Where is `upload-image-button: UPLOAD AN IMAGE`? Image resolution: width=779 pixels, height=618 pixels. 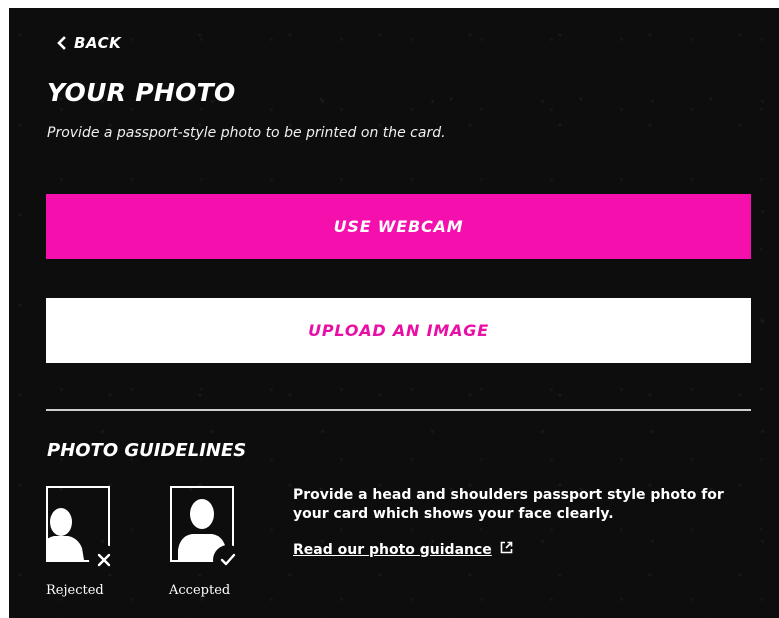 upload-image-button: UPLOAD AN IMAGE is located at coordinates (398, 330).